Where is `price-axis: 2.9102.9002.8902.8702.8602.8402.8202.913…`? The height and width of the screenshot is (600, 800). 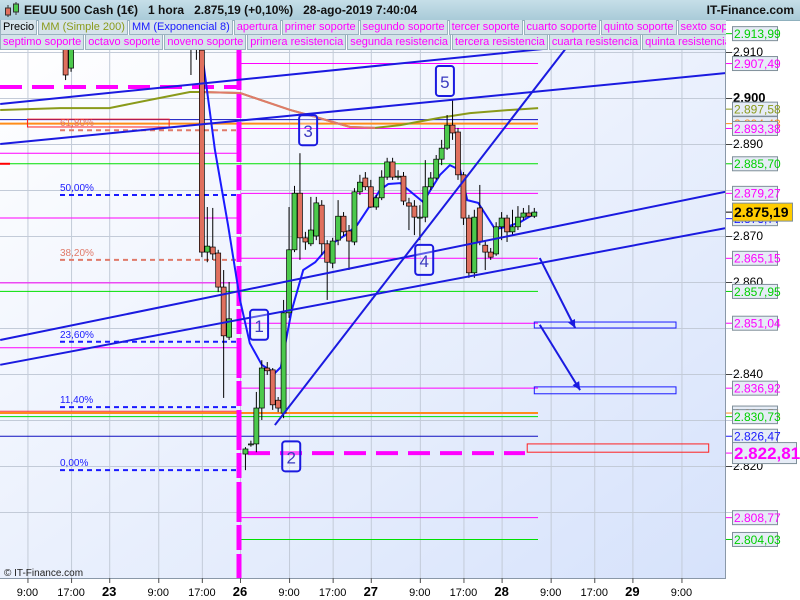 price-axis: 2.9102.9002.8902.8702.8602.8402.8202.913… is located at coordinates (763, 286).